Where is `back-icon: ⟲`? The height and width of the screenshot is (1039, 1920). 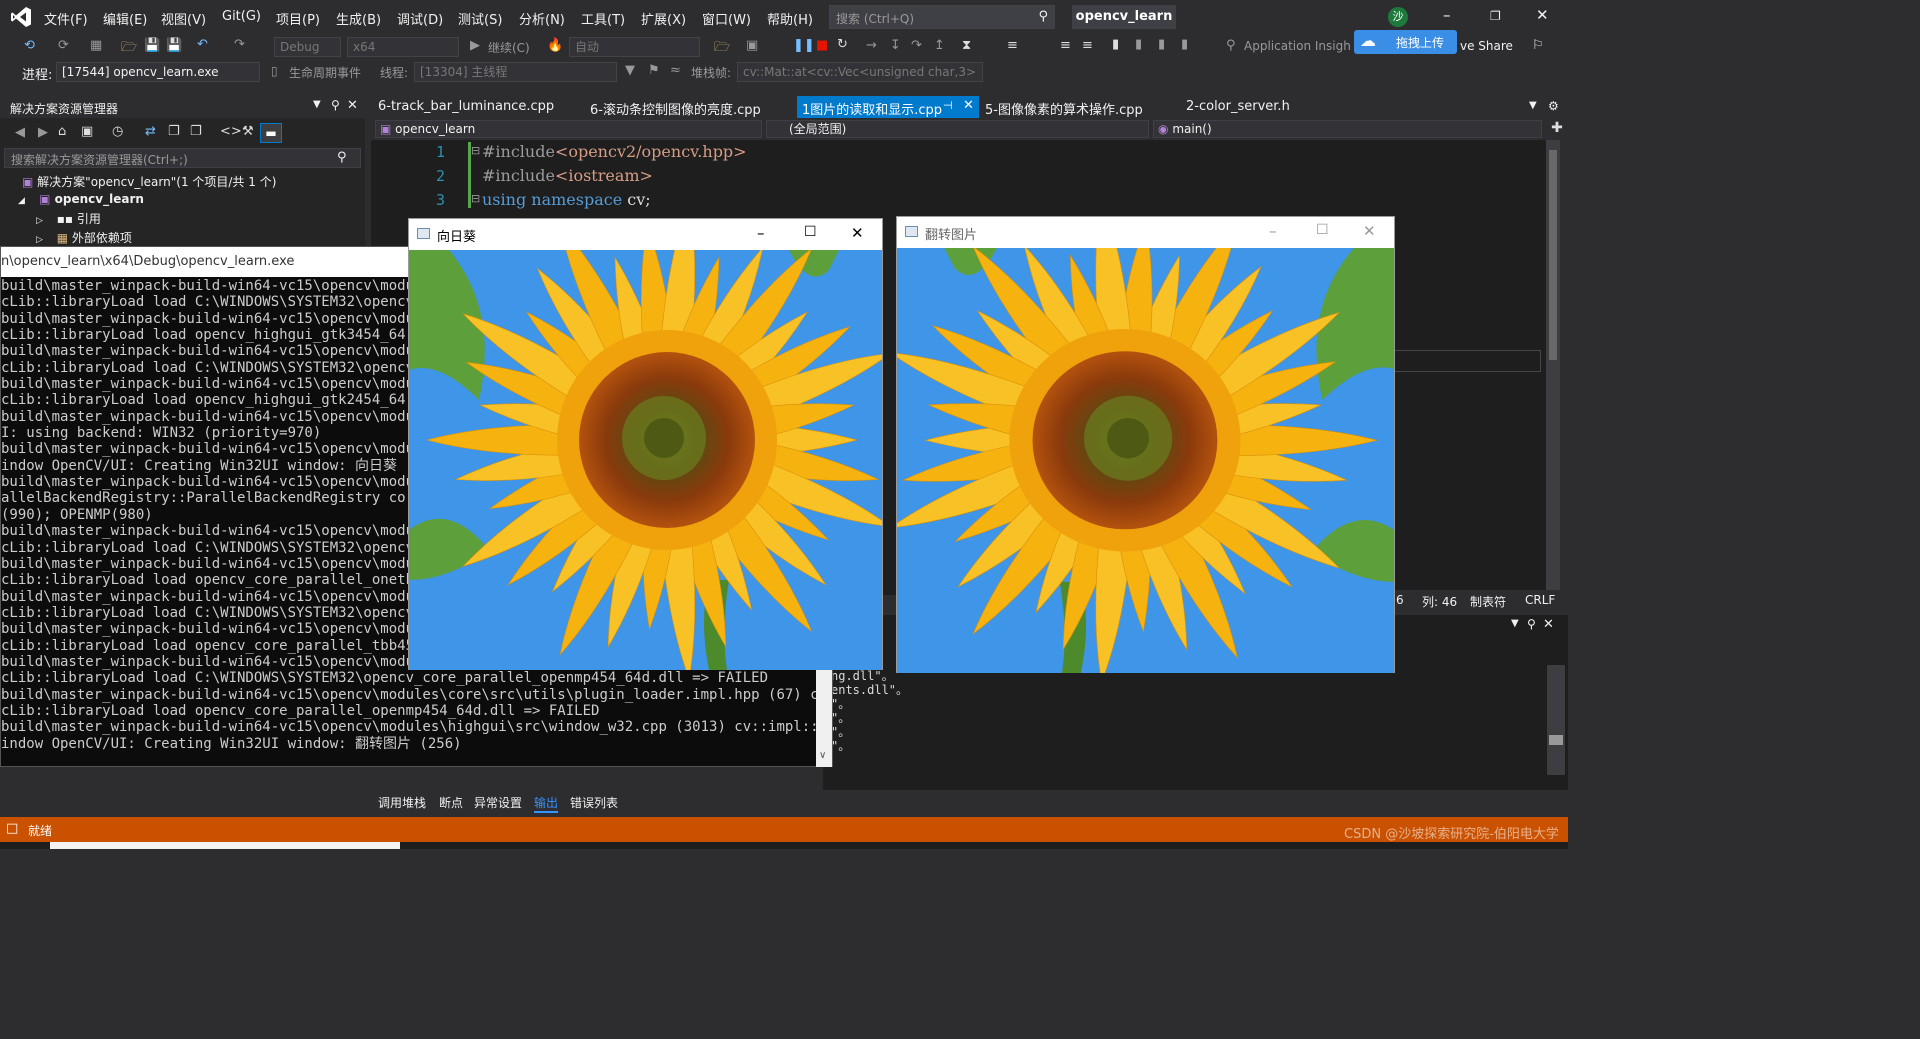 back-icon: ⟲ is located at coordinates (29, 45).